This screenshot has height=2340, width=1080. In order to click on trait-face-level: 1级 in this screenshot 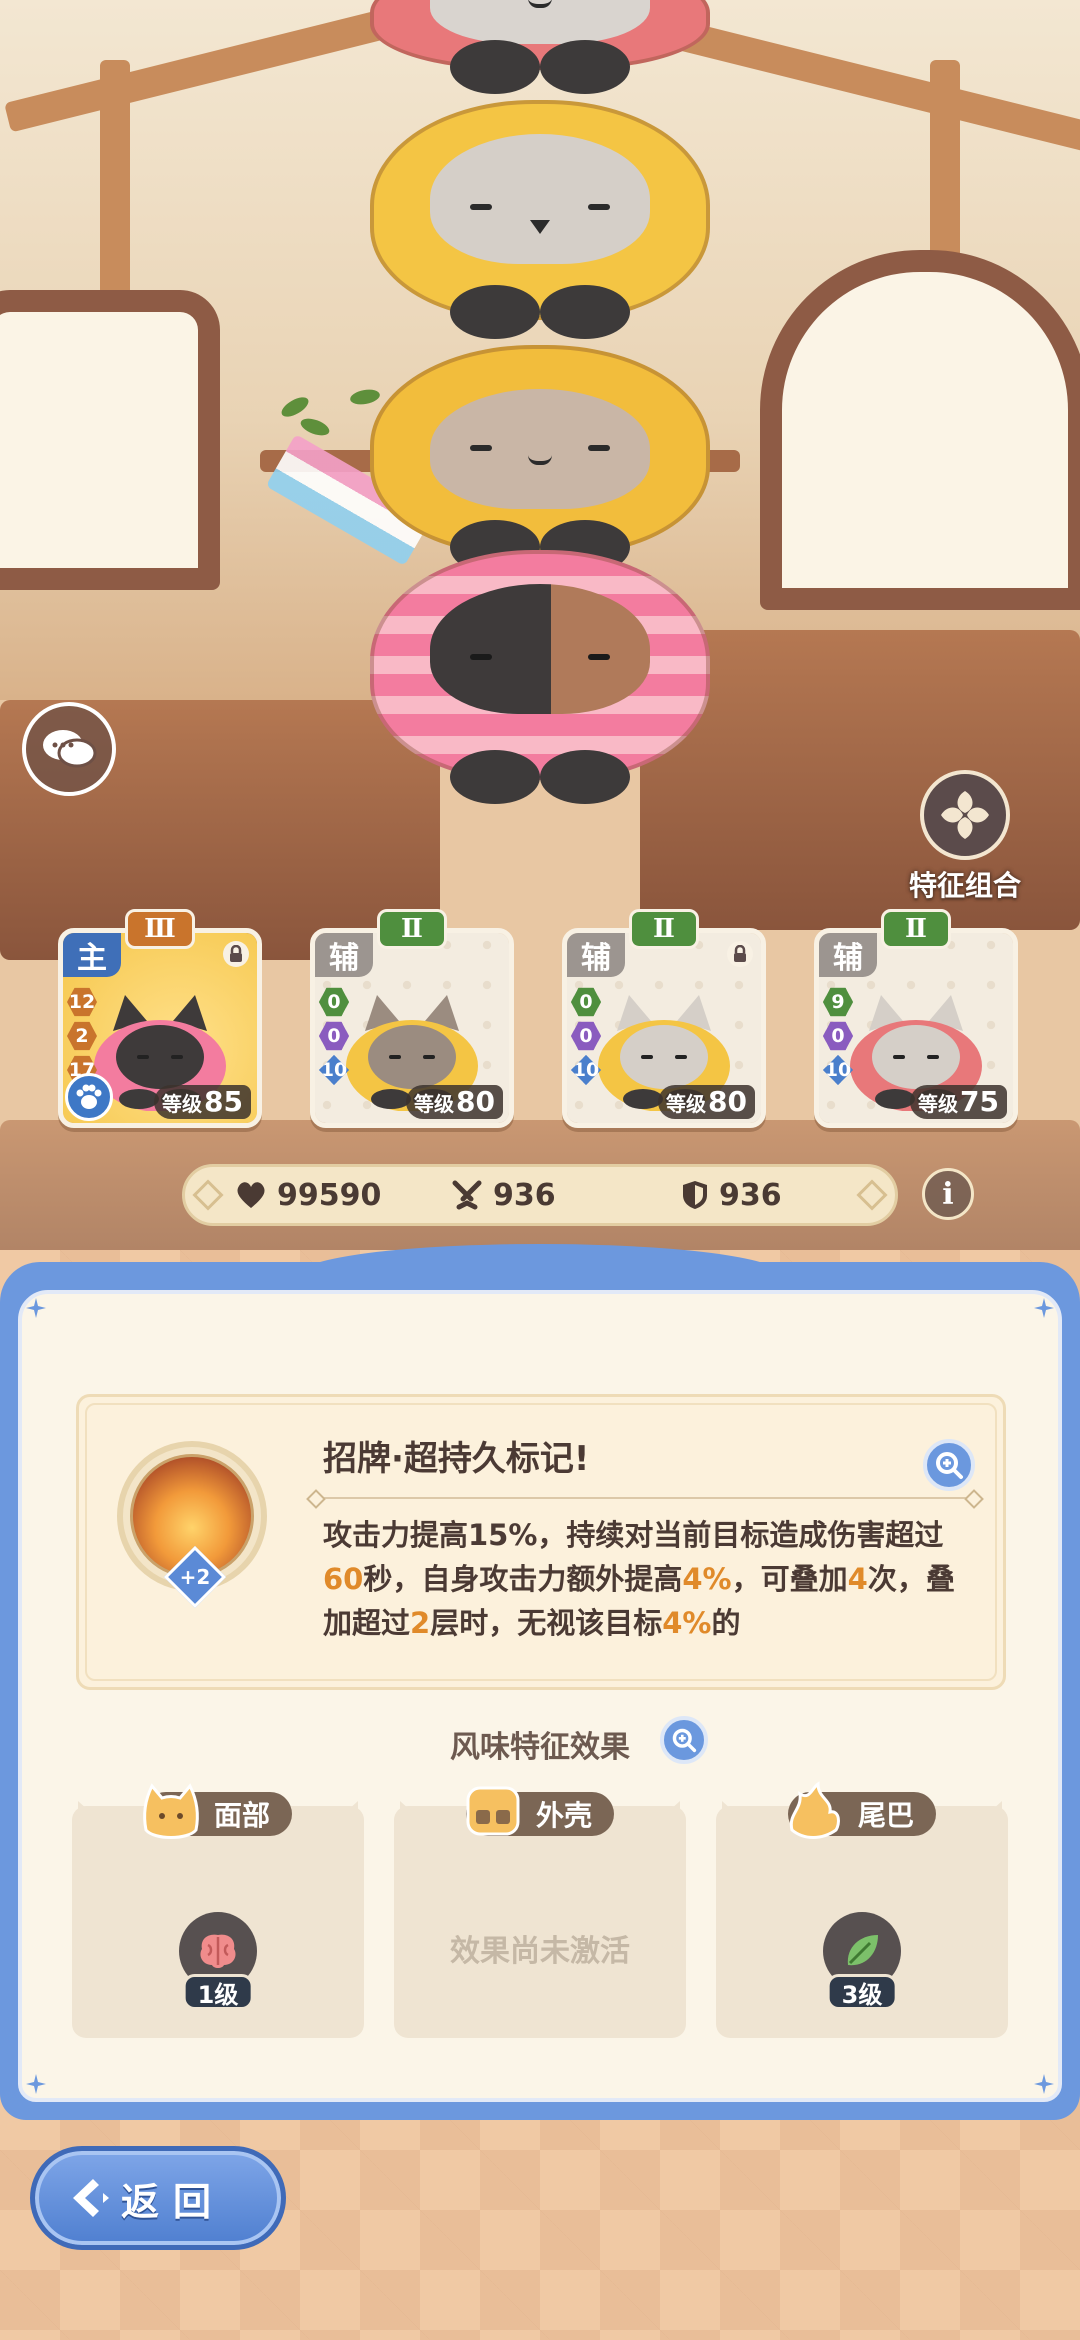, I will do `click(218, 1992)`.